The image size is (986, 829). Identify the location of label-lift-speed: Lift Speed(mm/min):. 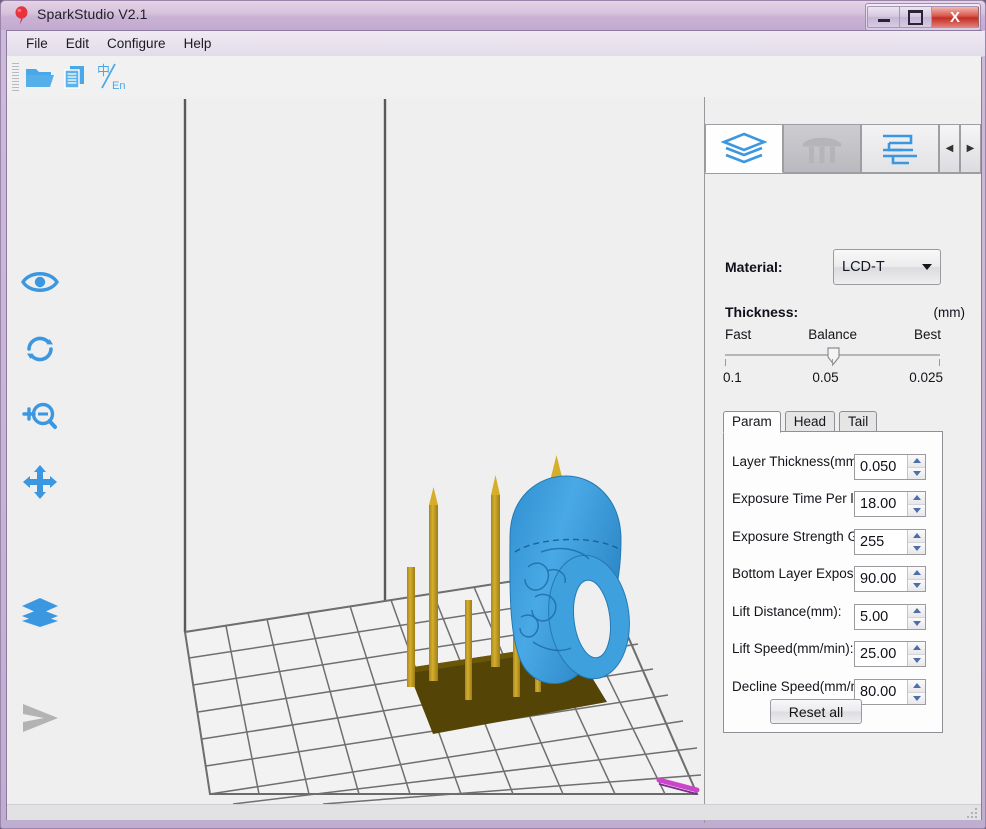
(793, 648).